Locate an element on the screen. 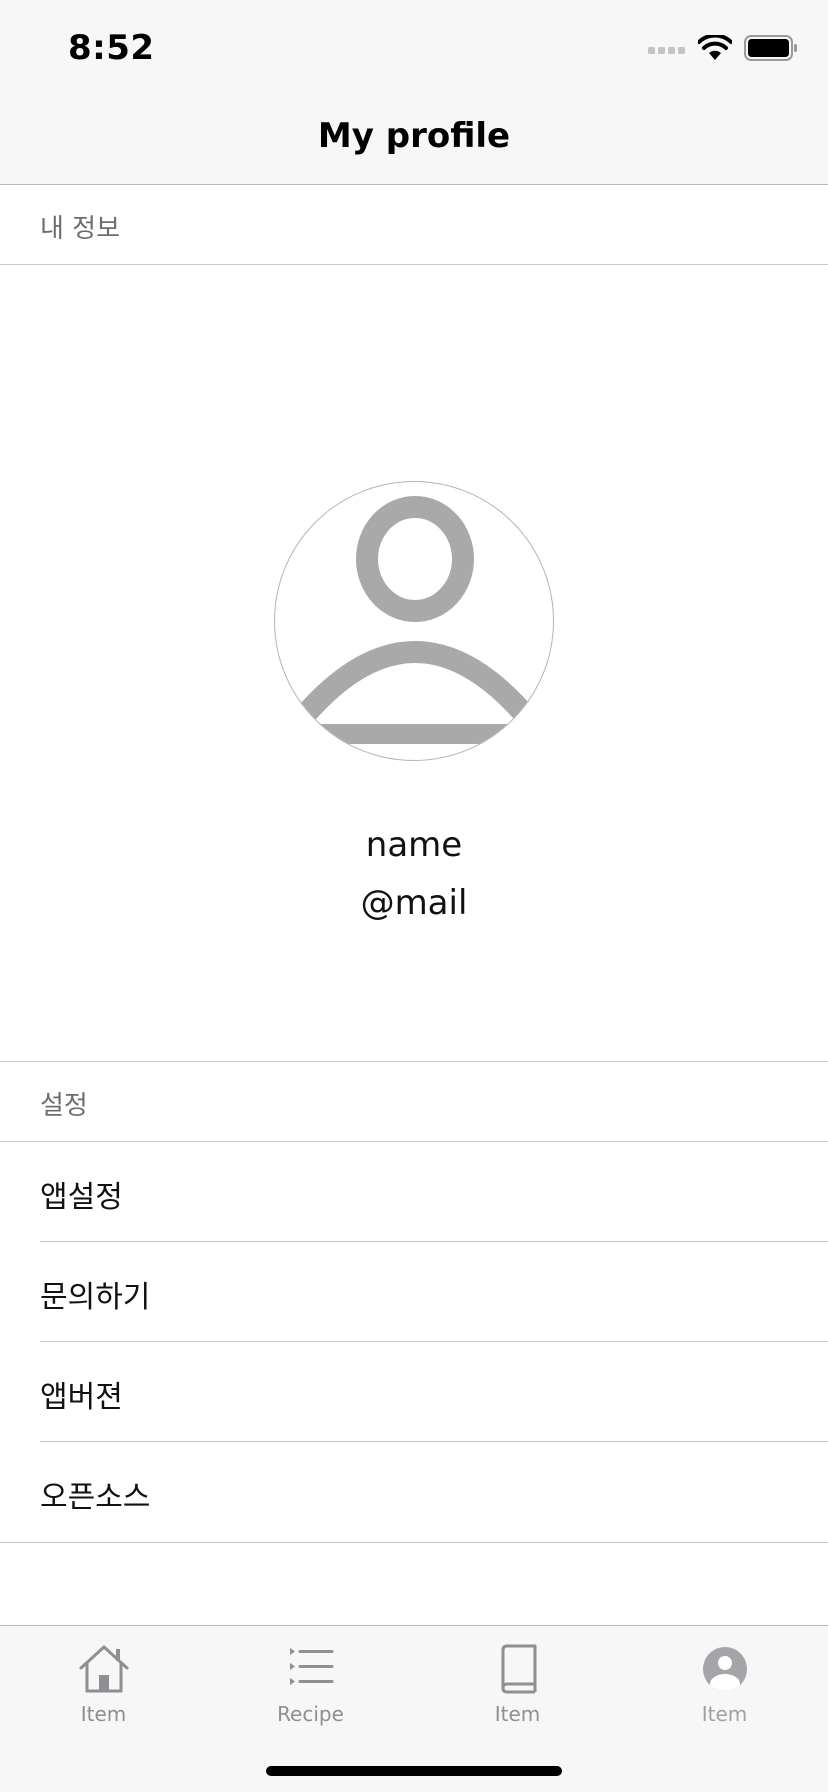  navigation-bar: My profile is located at coordinates (414, 139).